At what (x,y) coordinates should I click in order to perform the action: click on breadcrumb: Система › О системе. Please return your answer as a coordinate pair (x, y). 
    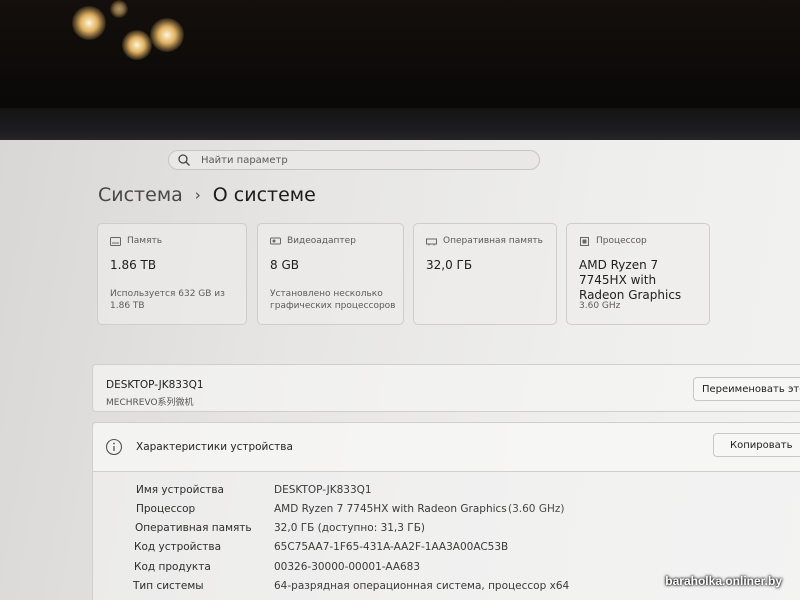
    Looking at the image, I should click on (207, 195).